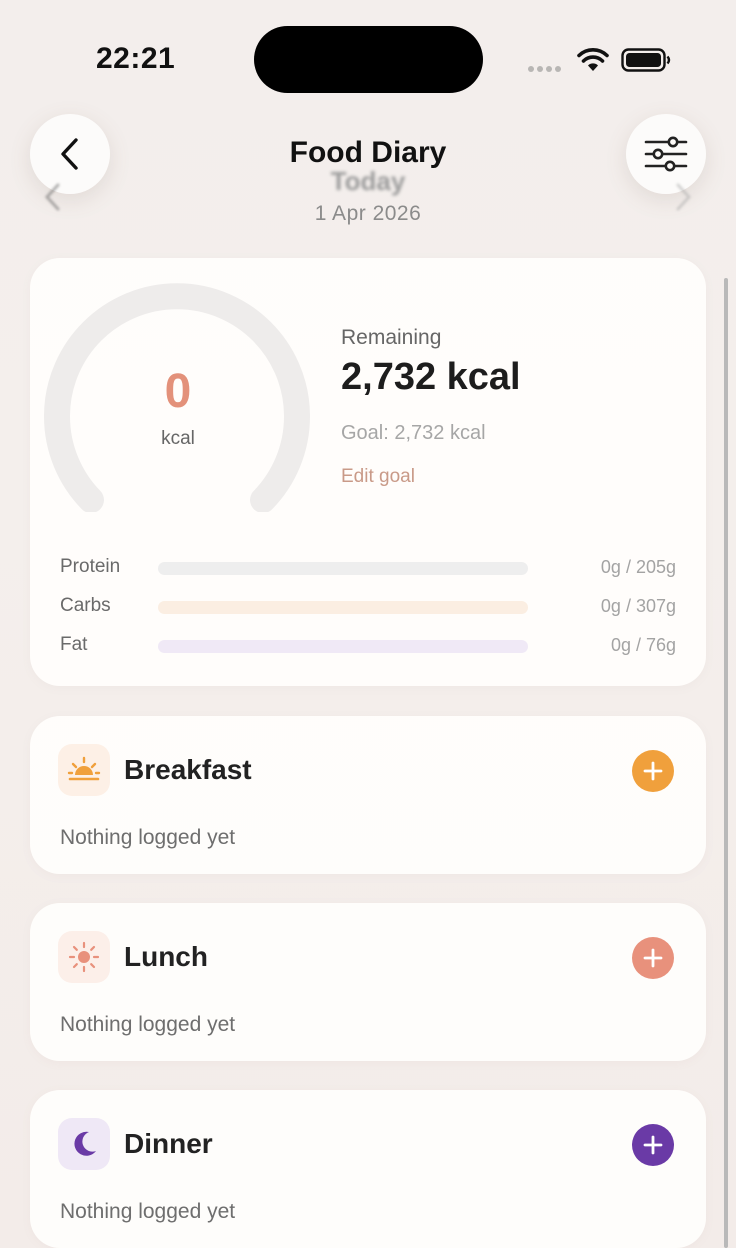 The width and height of the screenshot is (736, 1248). I want to click on meal-icon-dinner, so click(84, 1144).